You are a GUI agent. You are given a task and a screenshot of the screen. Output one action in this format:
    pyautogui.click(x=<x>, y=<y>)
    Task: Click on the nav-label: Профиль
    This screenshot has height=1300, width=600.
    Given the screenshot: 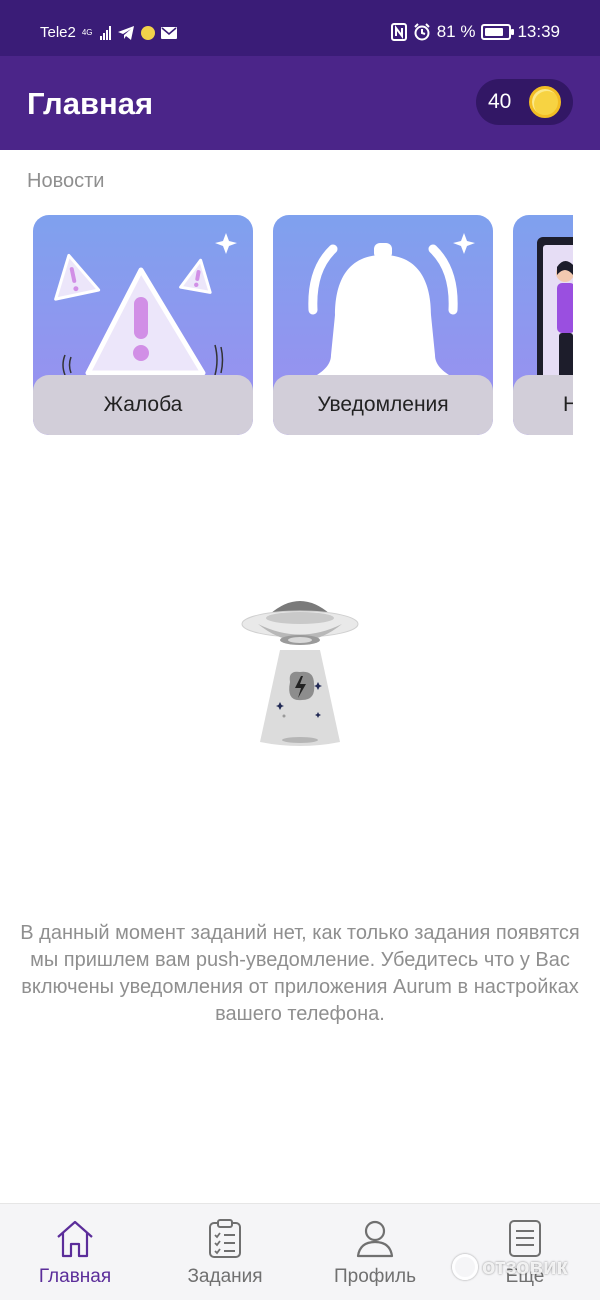 What is the action you would take?
    pyautogui.click(x=375, y=1276)
    